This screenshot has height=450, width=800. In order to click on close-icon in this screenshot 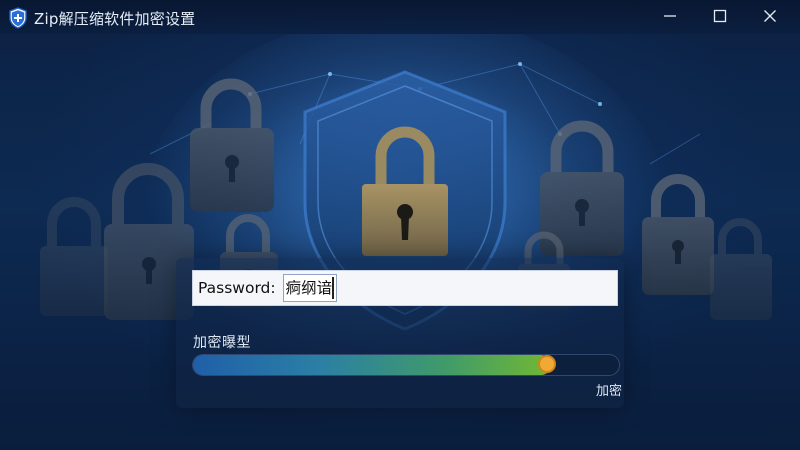, I will do `click(770, 16)`.